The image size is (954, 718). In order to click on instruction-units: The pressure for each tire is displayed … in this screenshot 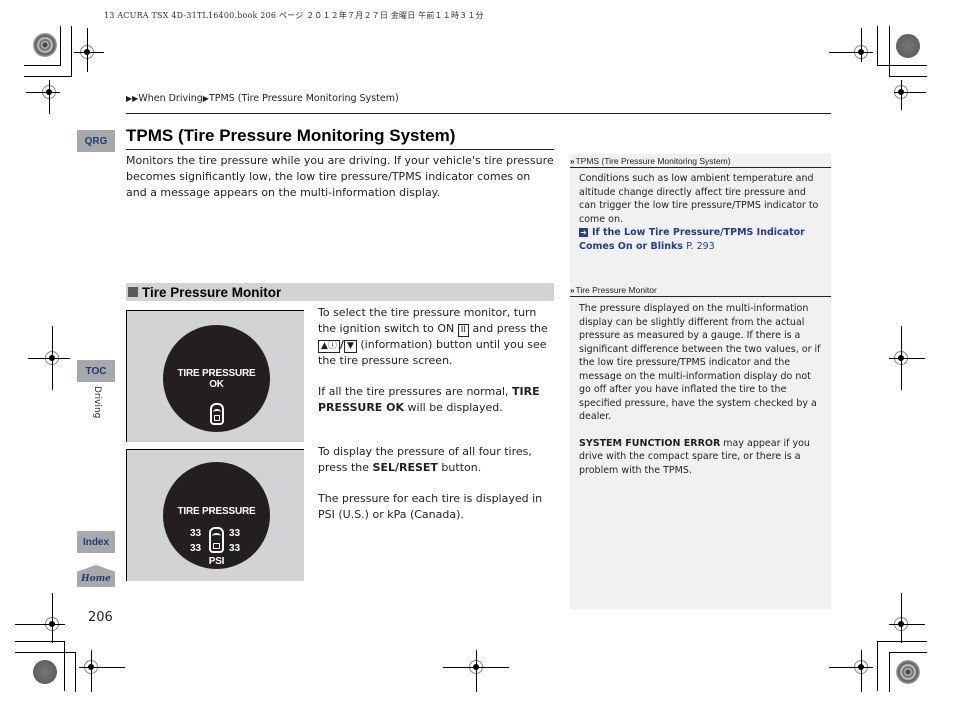, I will do `click(430, 506)`.